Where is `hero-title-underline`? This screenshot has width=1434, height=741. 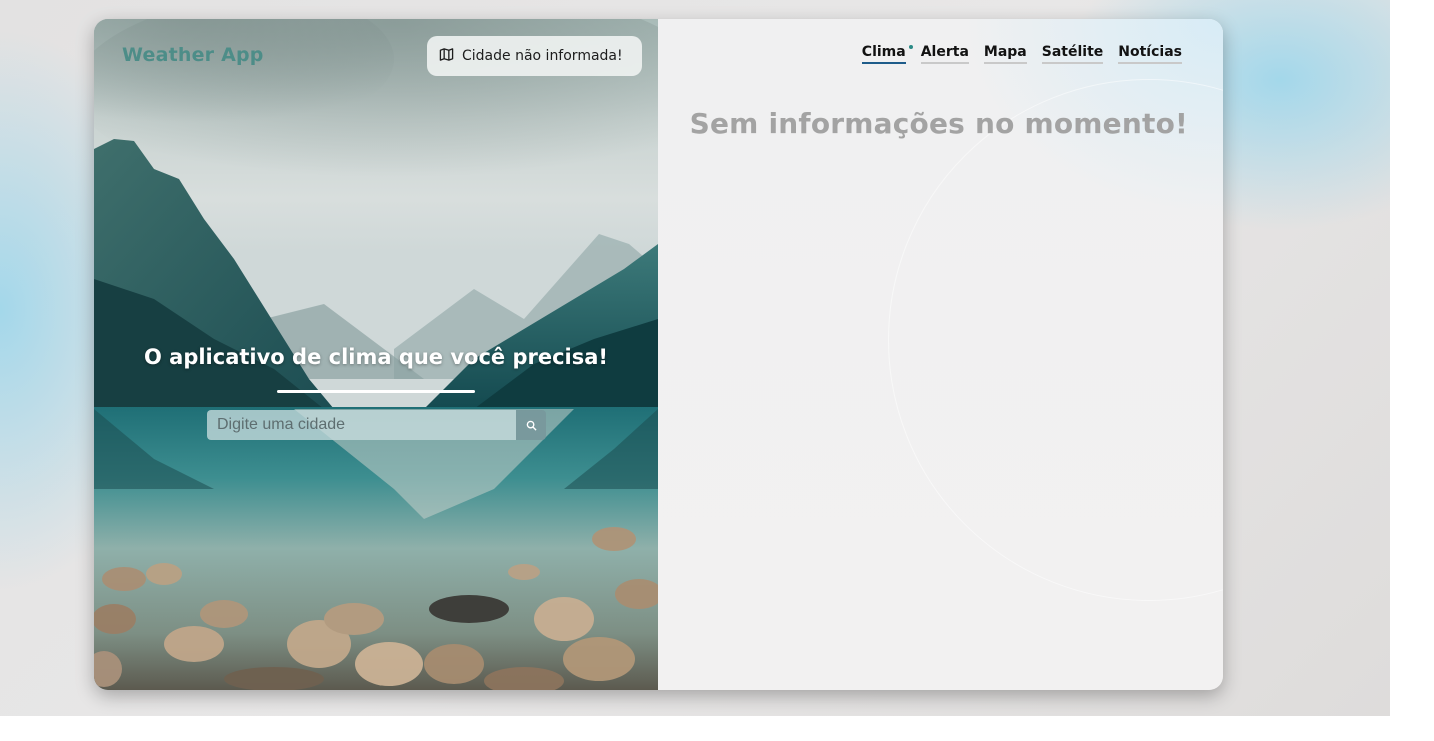
hero-title-underline is located at coordinates (376, 391).